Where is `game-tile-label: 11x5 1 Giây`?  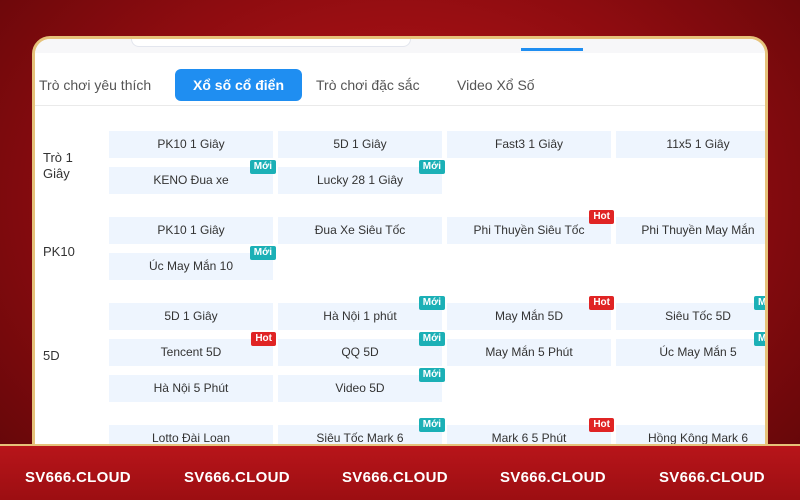 game-tile-label: 11x5 1 Giây is located at coordinates (698, 144).